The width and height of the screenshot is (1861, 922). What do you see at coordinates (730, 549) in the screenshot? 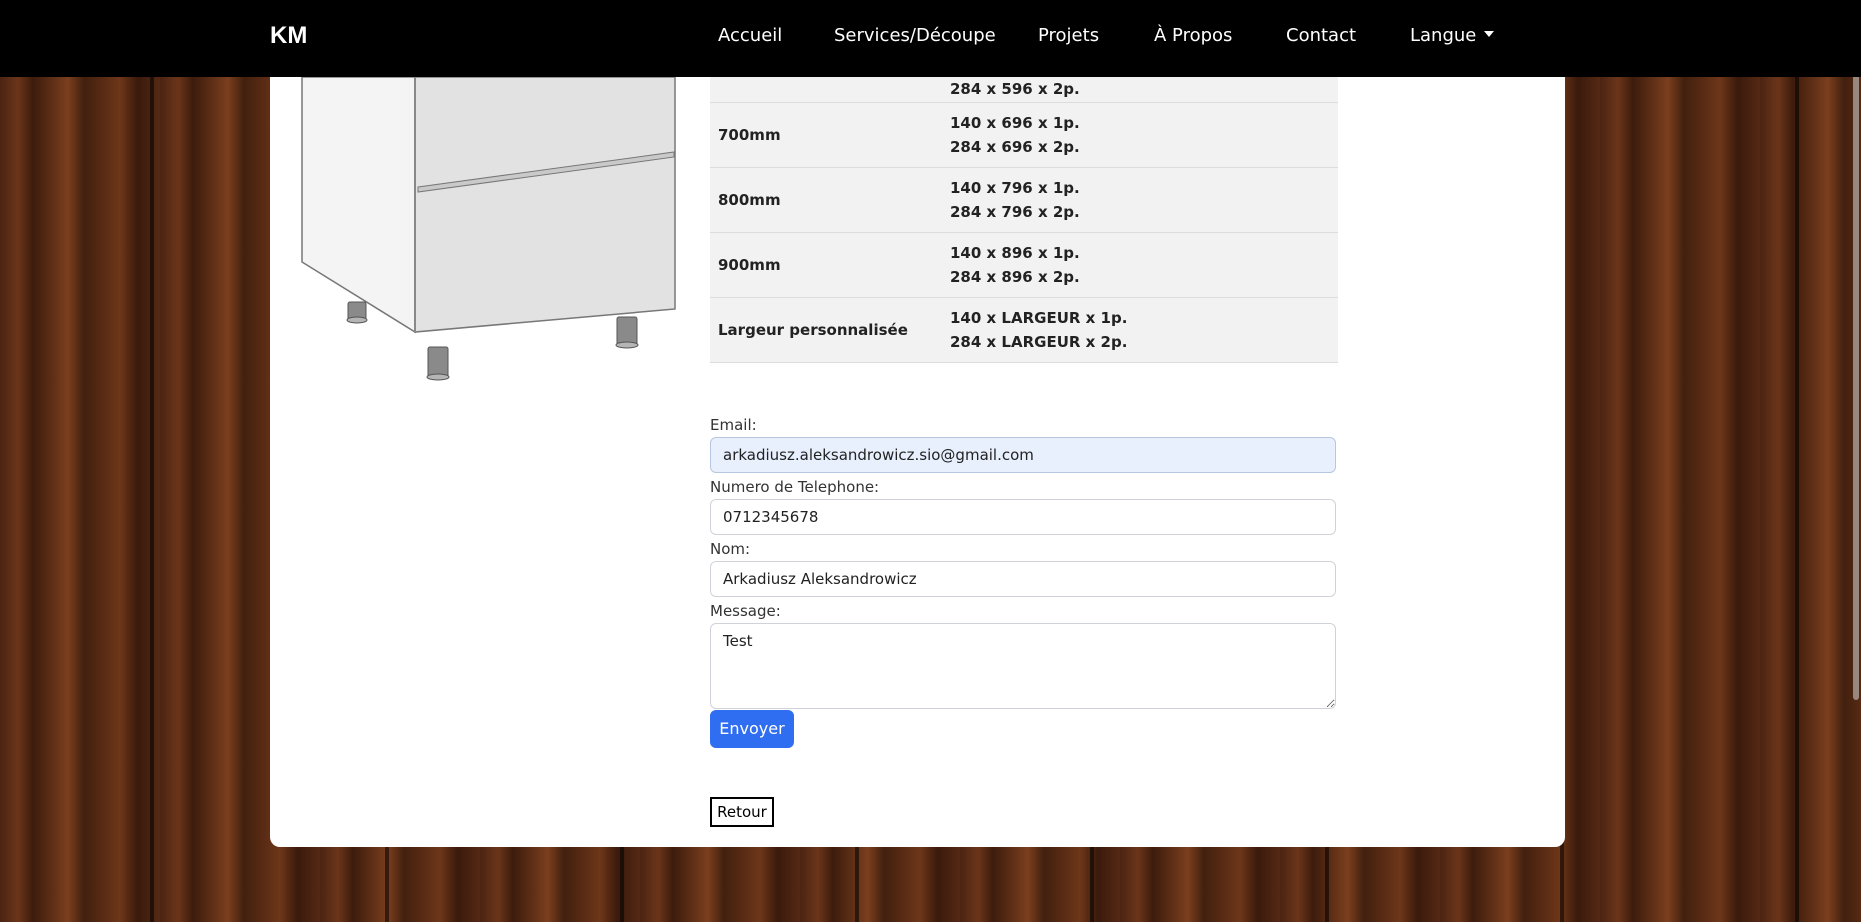
I see `name-label: Nom:` at bounding box center [730, 549].